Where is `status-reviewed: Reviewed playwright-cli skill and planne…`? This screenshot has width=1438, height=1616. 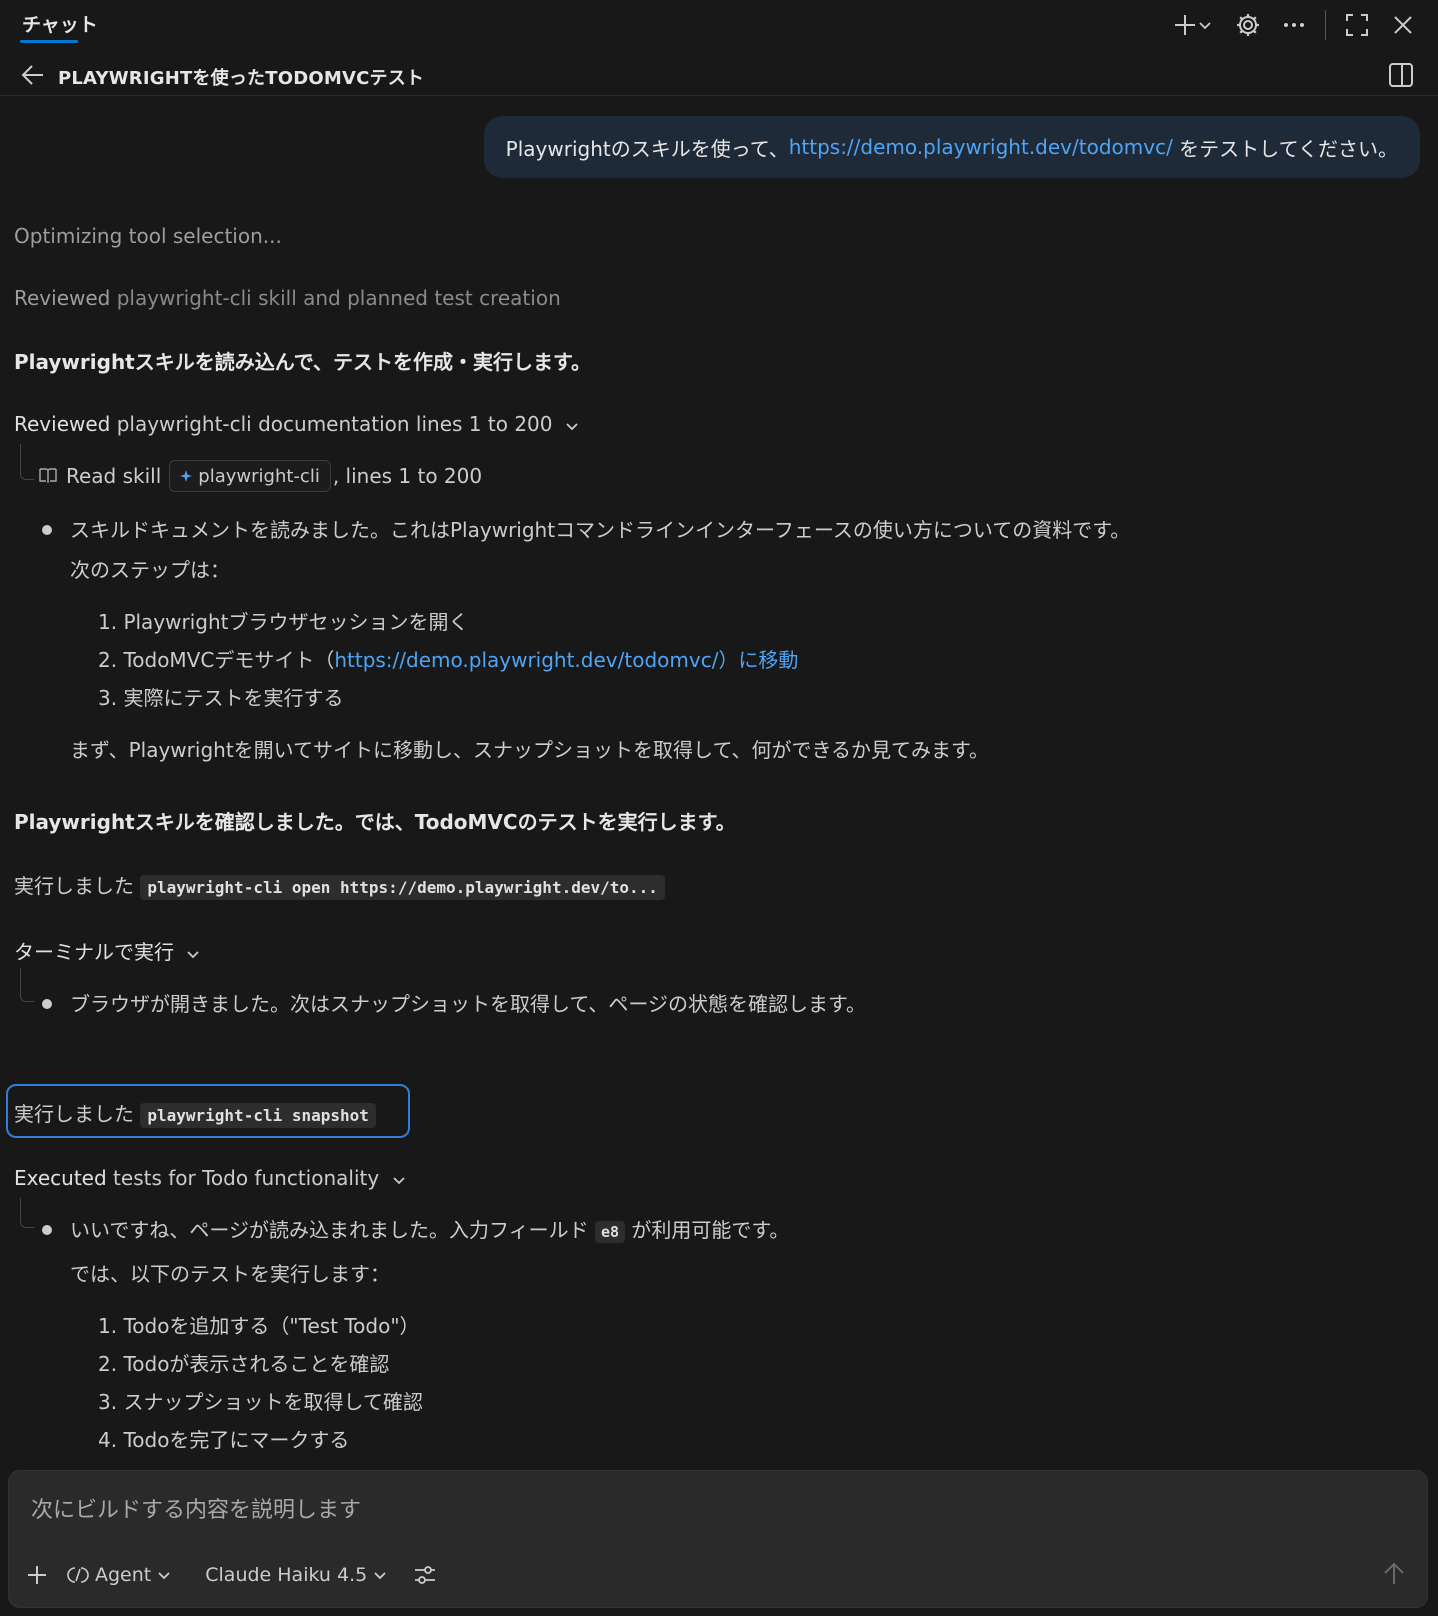
status-reviewed: Reviewed playwright-cli skill and planne… is located at coordinates (287, 298).